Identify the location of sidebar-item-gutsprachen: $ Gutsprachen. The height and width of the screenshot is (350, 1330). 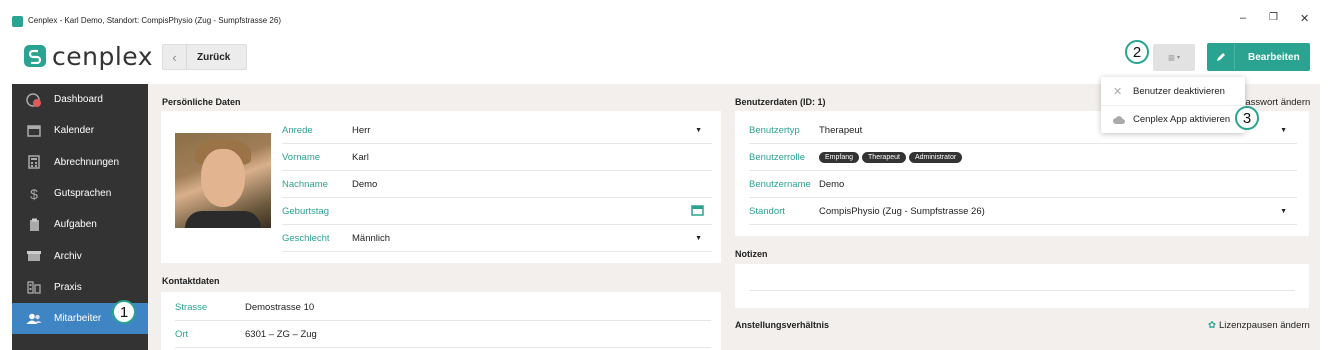
(80, 193).